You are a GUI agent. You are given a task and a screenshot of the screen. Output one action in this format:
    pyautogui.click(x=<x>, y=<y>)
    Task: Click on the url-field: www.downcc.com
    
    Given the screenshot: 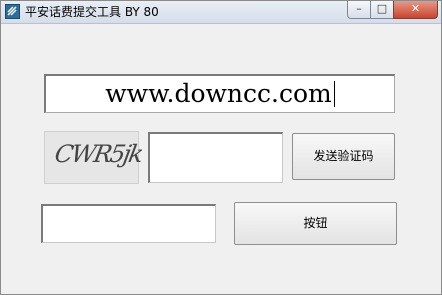 What is the action you would take?
    pyautogui.click(x=219, y=93)
    